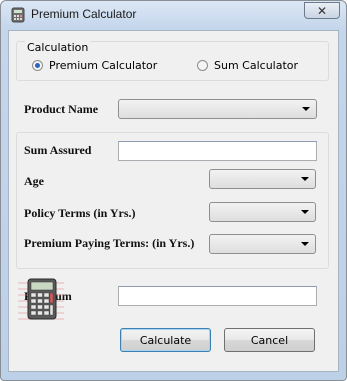  Describe the element at coordinates (58, 47) in the screenshot. I see `calculation-group-label: Calculation` at that location.